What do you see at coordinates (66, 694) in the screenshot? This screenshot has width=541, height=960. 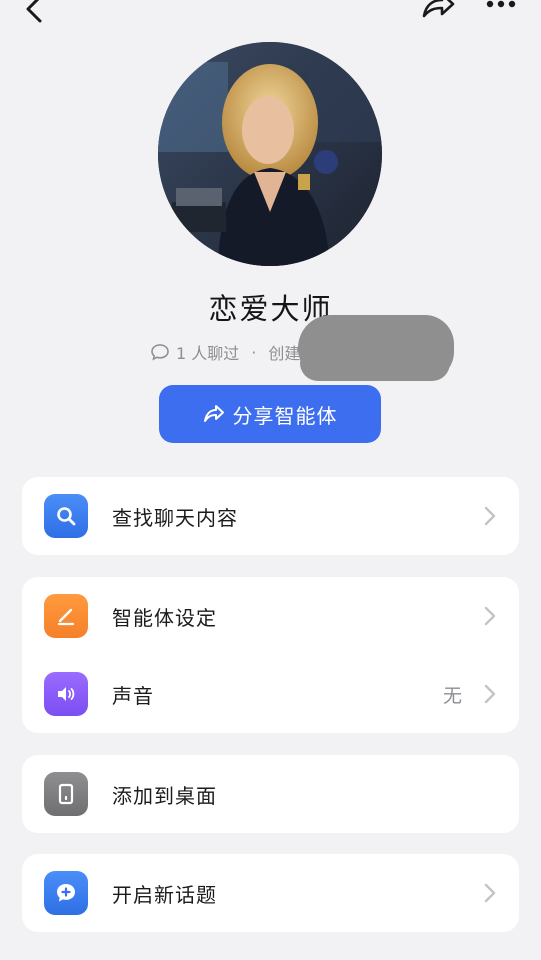 I see `speaker-icon` at bounding box center [66, 694].